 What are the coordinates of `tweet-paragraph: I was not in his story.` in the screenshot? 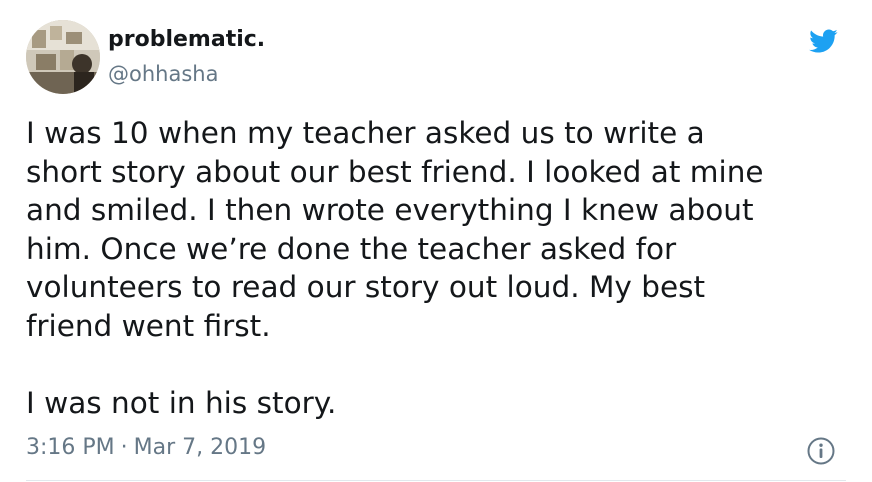 It's located at (181, 402).